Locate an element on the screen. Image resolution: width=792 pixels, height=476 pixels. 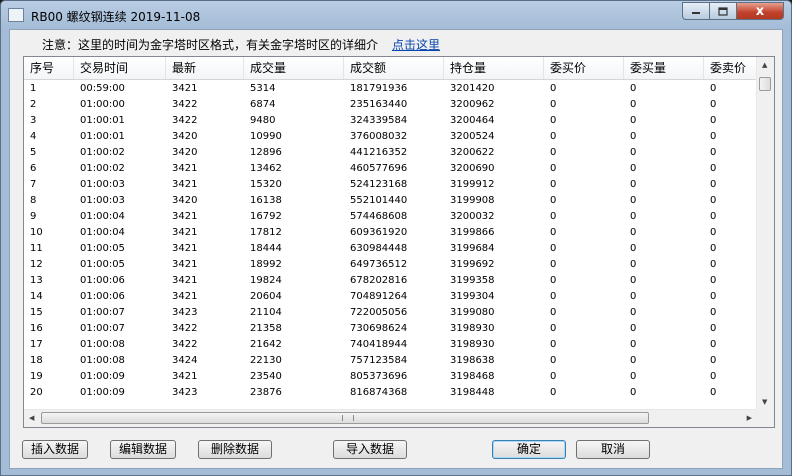
table-cell: 6 is located at coordinates (33, 168).